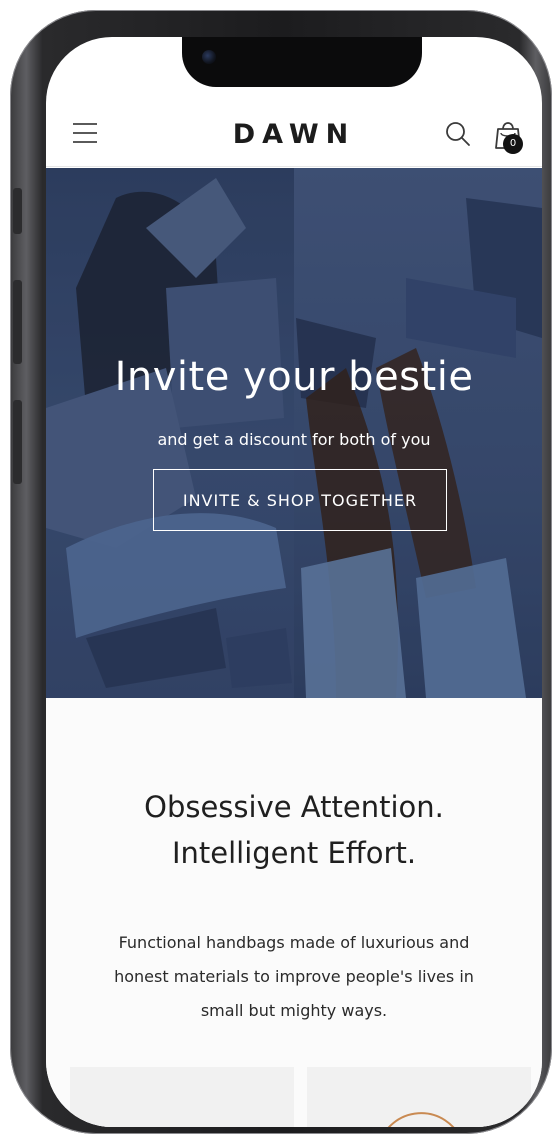 This screenshot has width=558, height=1140. Describe the element at coordinates (17, 211) in the screenshot. I see `side-button-mute` at that location.